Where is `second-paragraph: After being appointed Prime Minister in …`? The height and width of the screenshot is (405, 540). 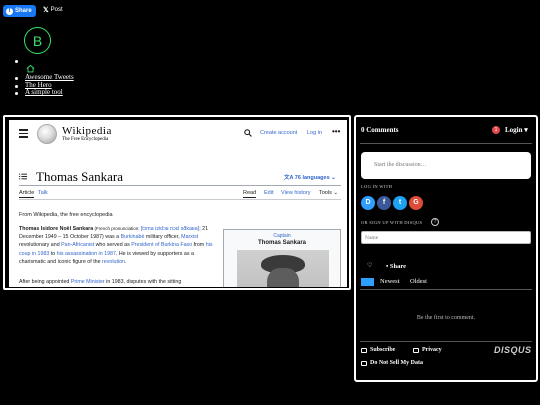 second-paragraph: After being appointed Prime Minister in … is located at coordinates (118, 282).